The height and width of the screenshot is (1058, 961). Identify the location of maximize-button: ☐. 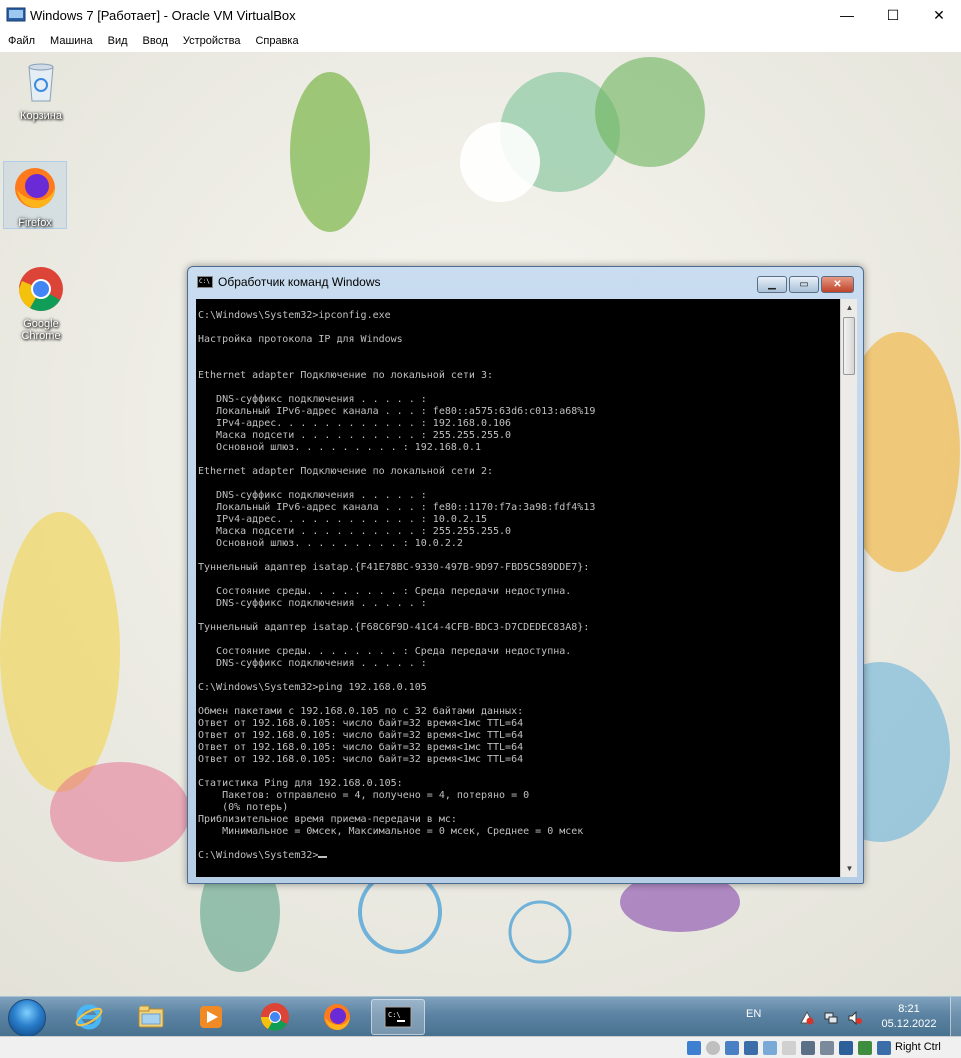
(893, 15).